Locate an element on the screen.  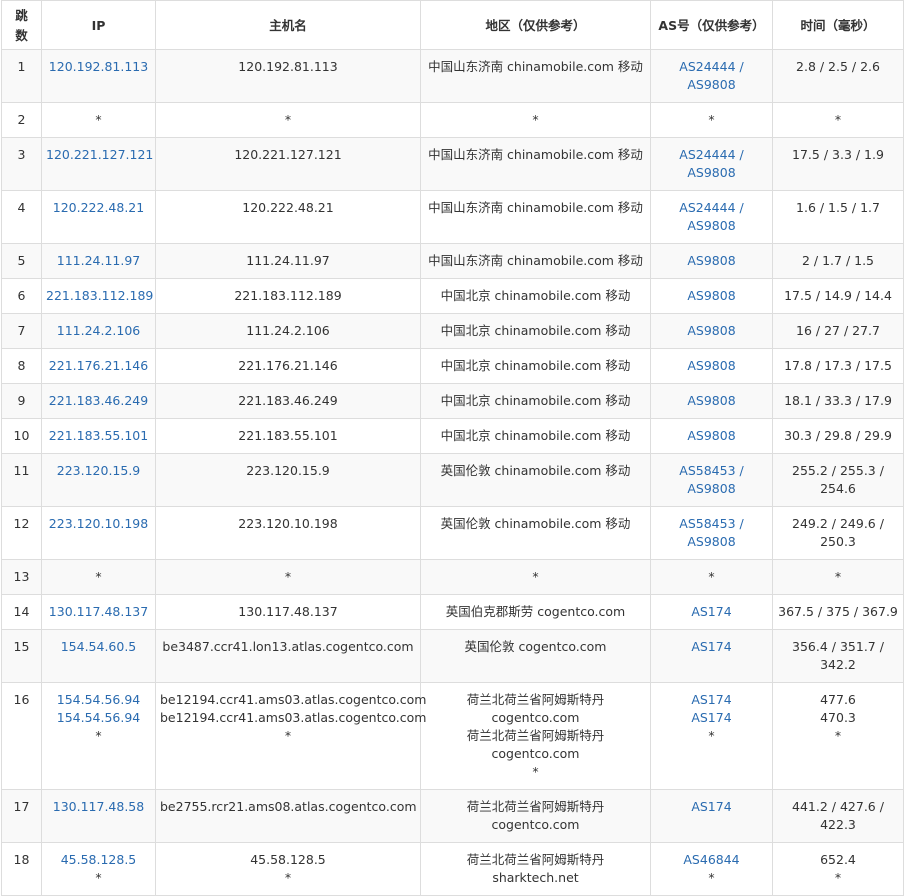
hostname-cell: 221.183.55.101 is located at coordinates (288, 436).